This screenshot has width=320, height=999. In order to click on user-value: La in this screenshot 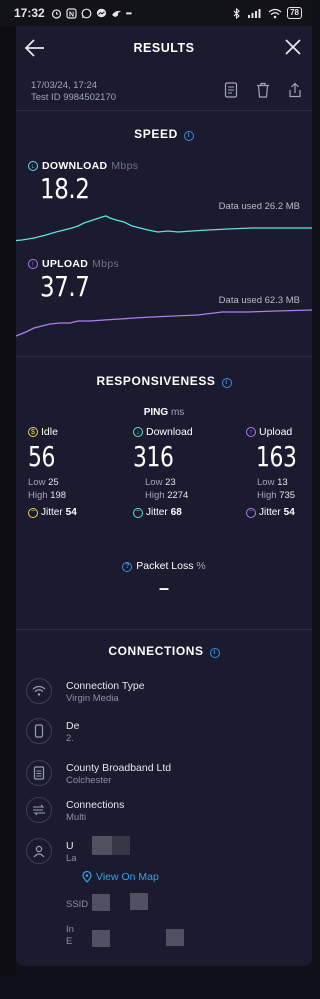, I will do `click(71, 858)`.